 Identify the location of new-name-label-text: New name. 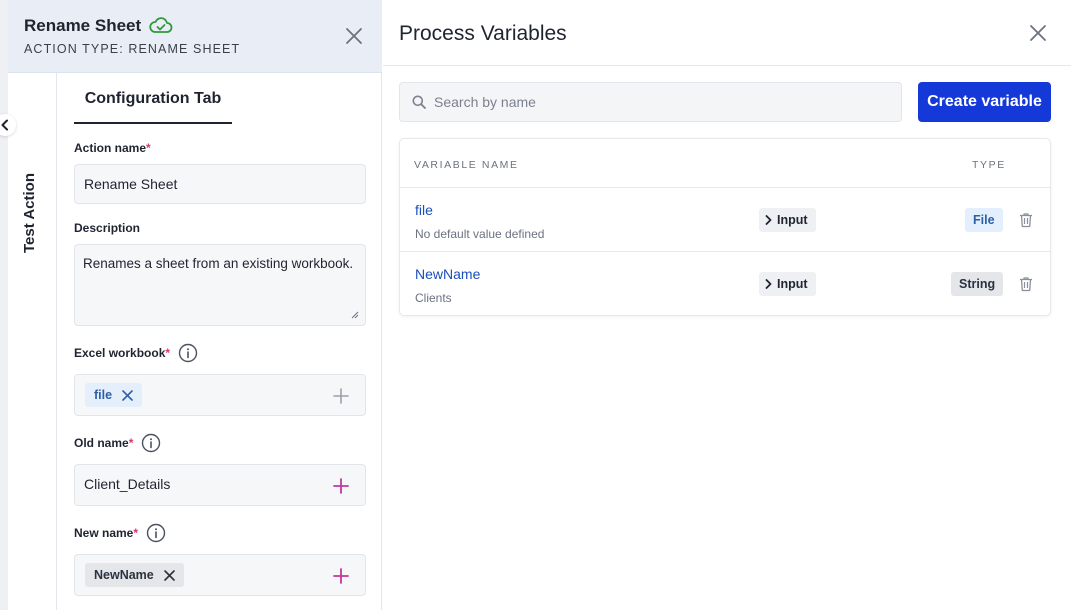
(104, 533).